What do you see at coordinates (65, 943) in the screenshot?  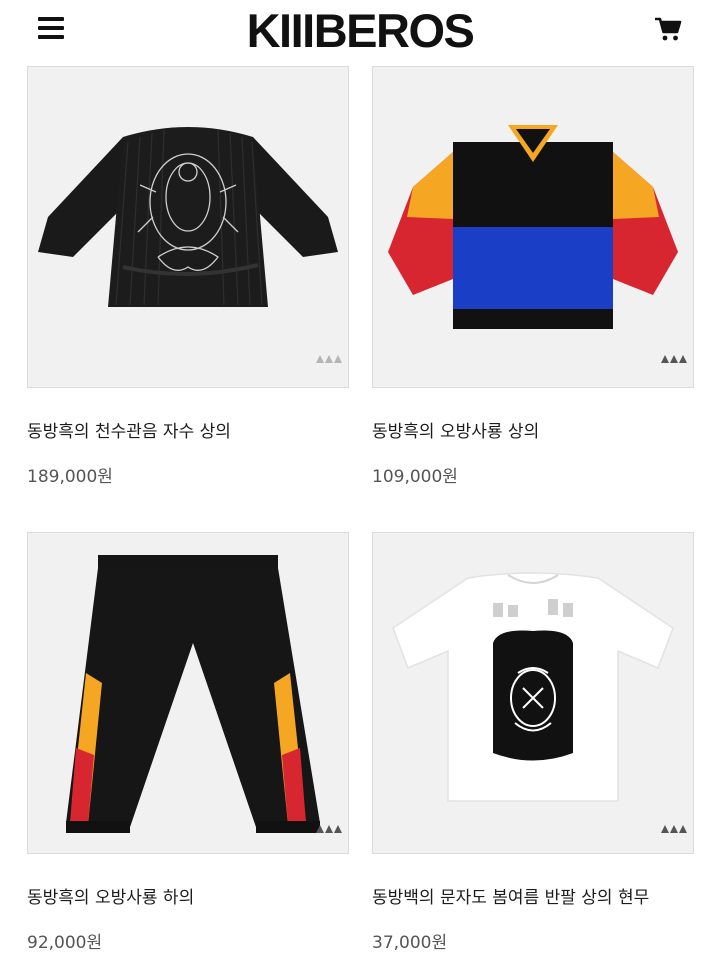 I see `product-price: 92,000원` at bounding box center [65, 943].